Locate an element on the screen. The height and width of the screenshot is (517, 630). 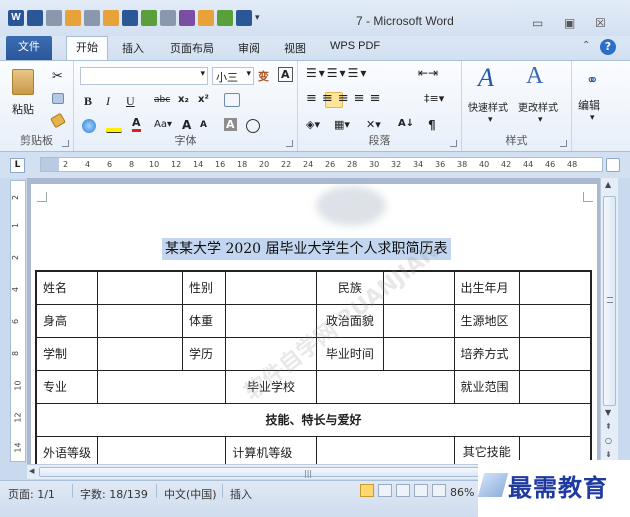
grow-font-button: A is located at coordinates (186, 125).